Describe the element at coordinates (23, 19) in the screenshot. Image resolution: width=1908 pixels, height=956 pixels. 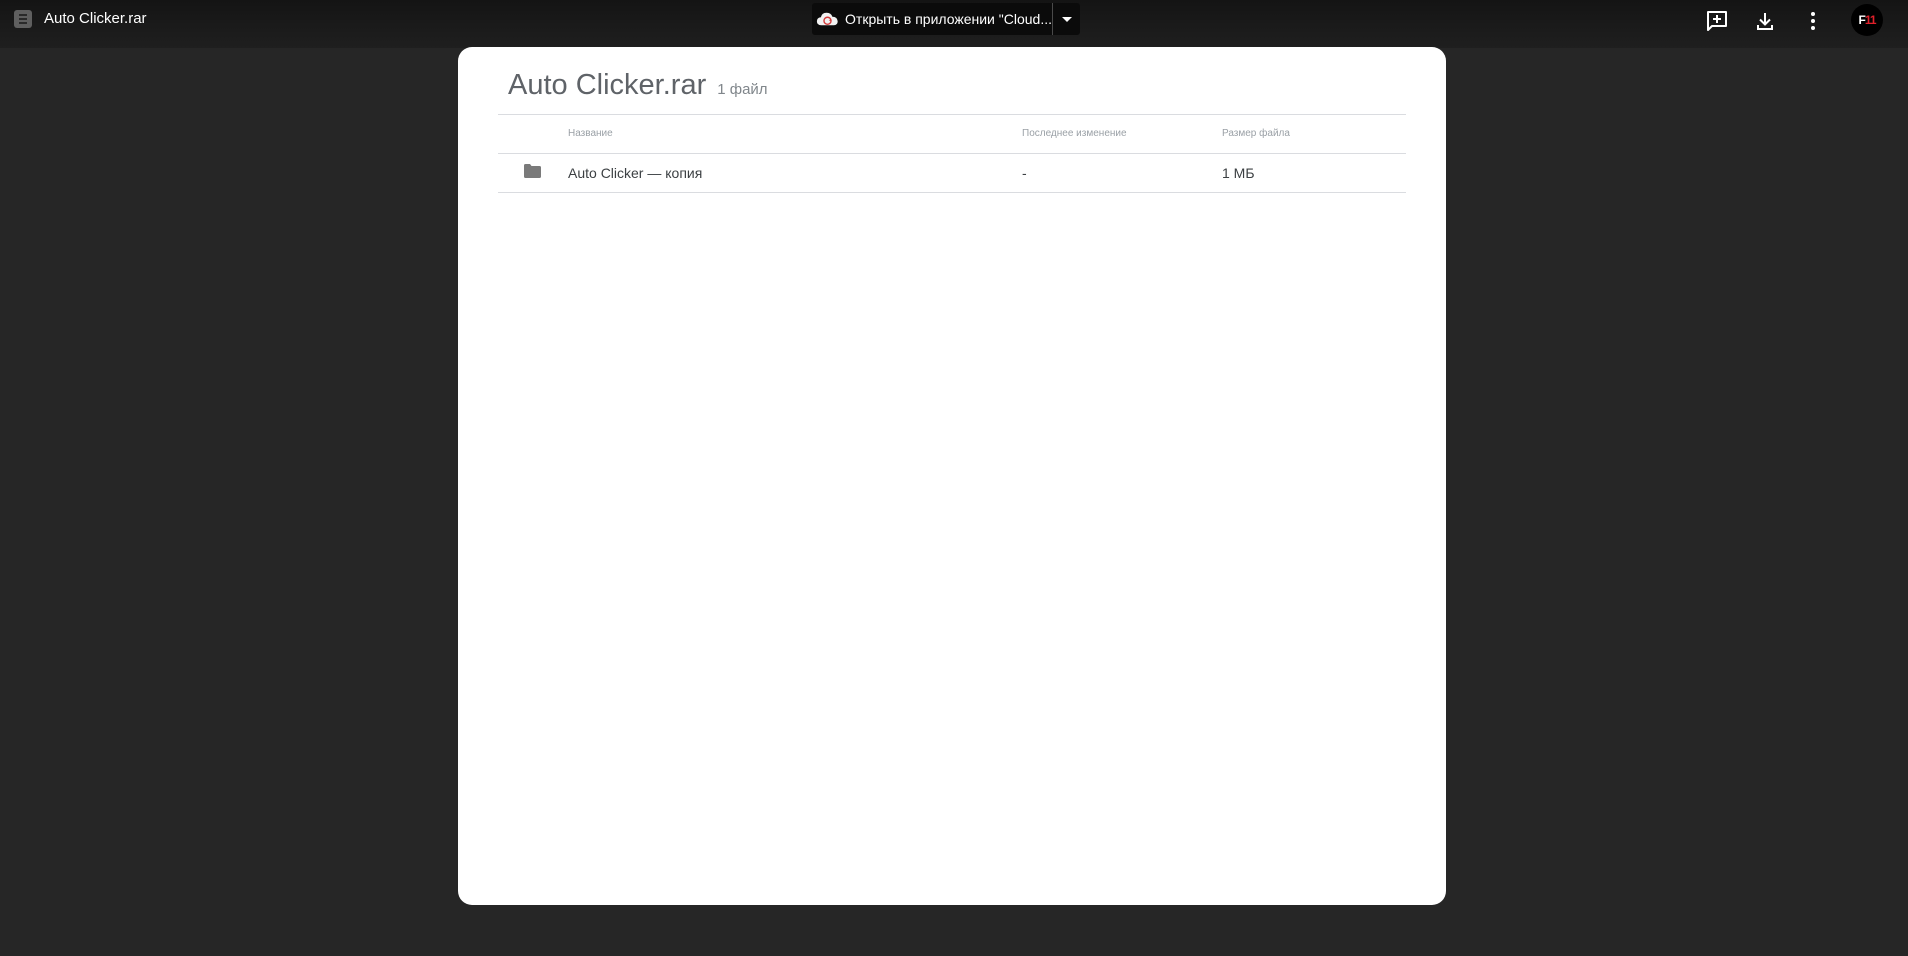
I see `archive-file-icon` at that location.